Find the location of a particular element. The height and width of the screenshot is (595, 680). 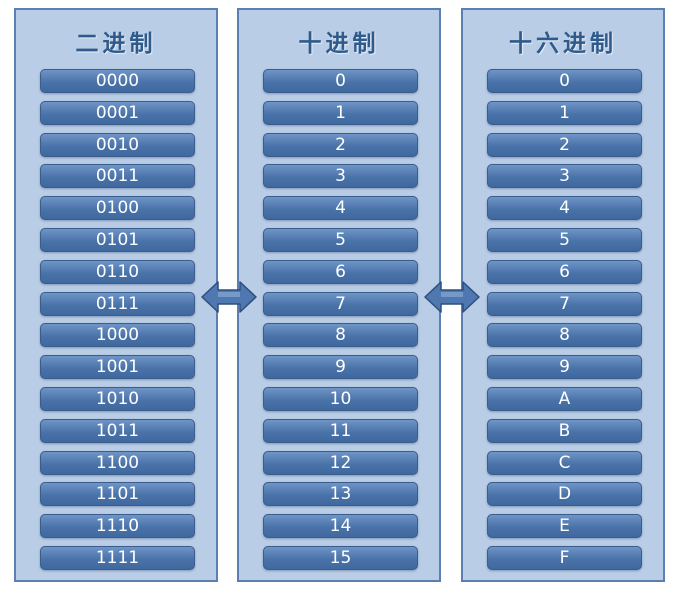

binary-cell: 0000 is located at coordinates (117, 81).